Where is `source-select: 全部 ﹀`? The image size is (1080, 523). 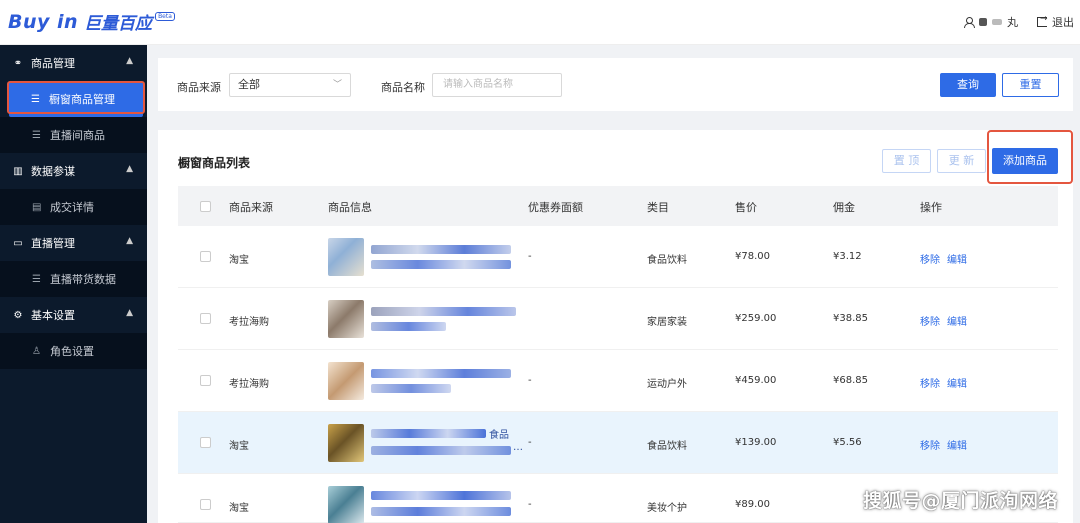
source-select: 全部 ﹀ is located at coordinates (290, 85).